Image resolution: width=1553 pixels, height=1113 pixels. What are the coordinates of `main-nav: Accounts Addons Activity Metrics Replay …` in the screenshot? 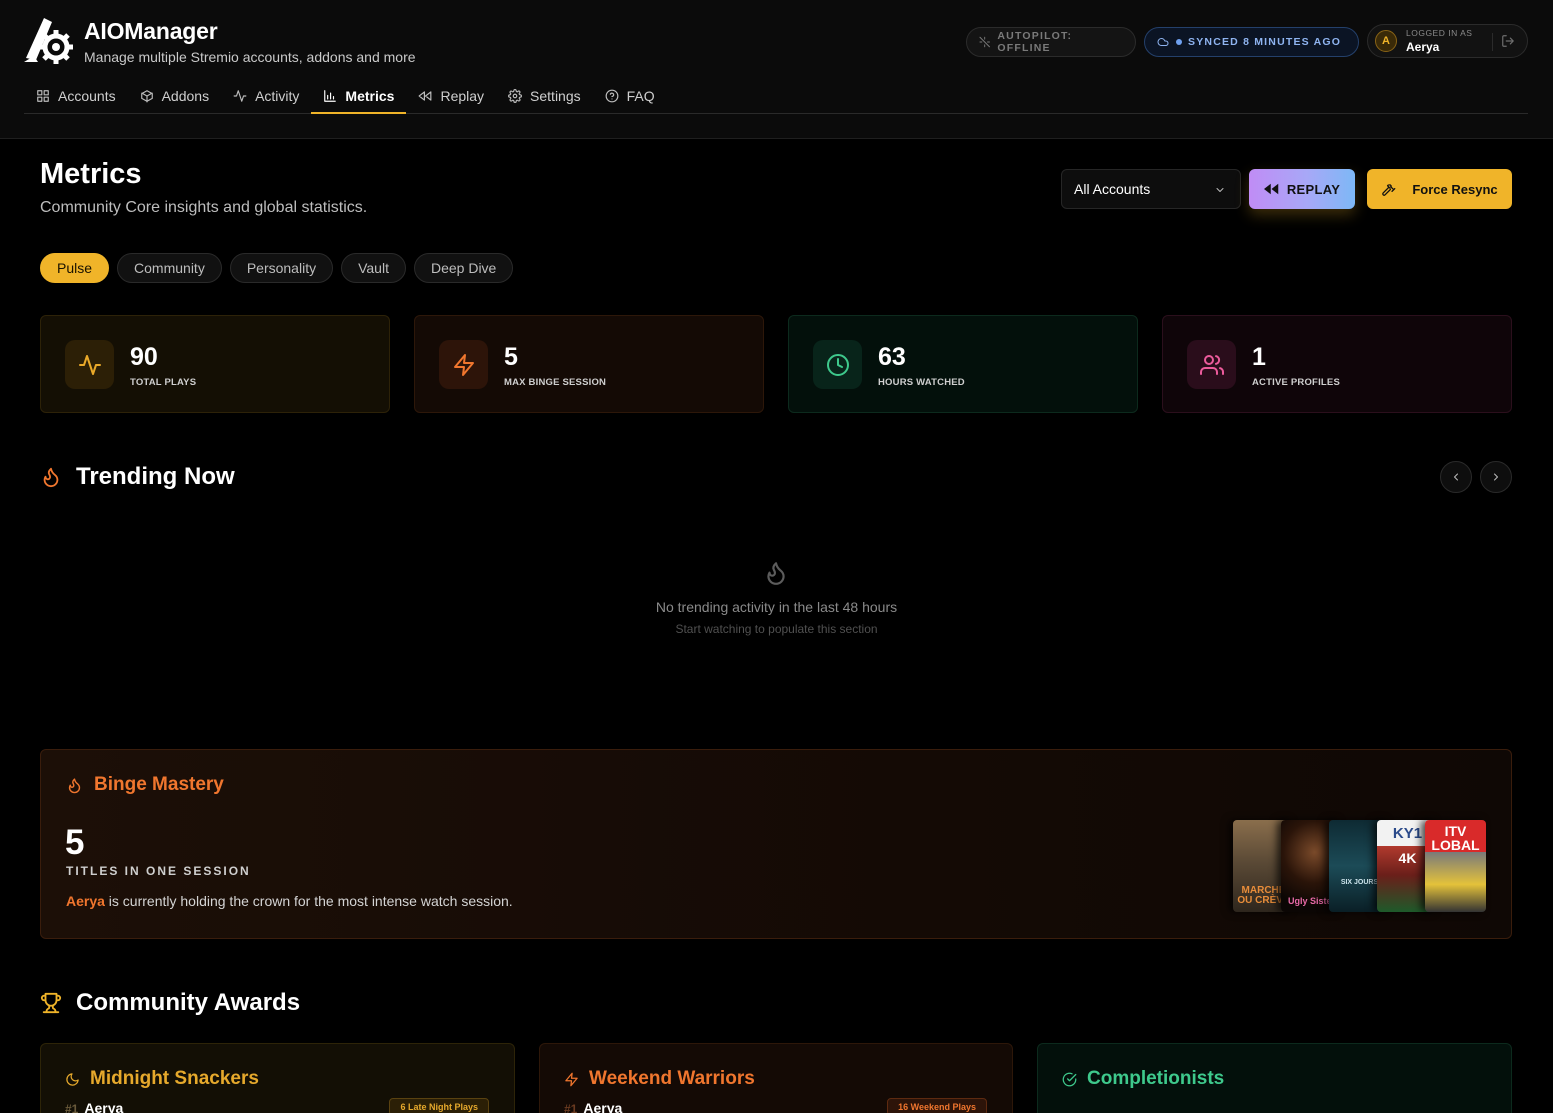 It's located at (776, 96).